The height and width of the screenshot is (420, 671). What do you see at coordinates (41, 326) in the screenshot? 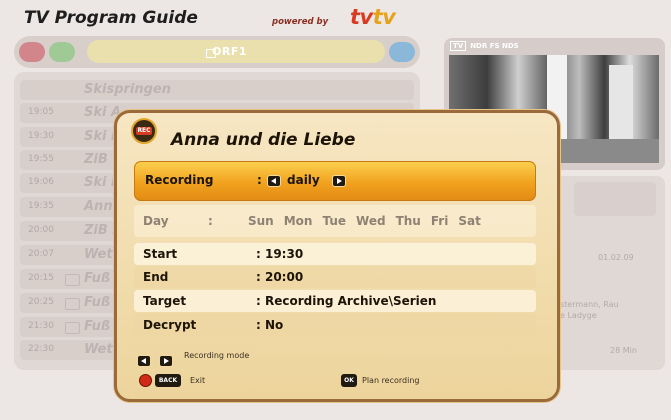
I see `program-time: 21:30` at bounding box center [41, 326].